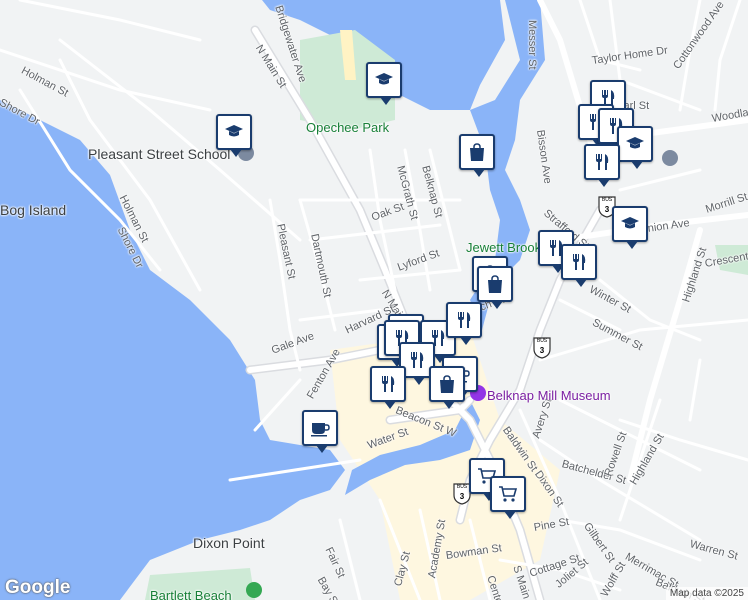  I want to click on place-label: Dixon Point, so click(229, 543).